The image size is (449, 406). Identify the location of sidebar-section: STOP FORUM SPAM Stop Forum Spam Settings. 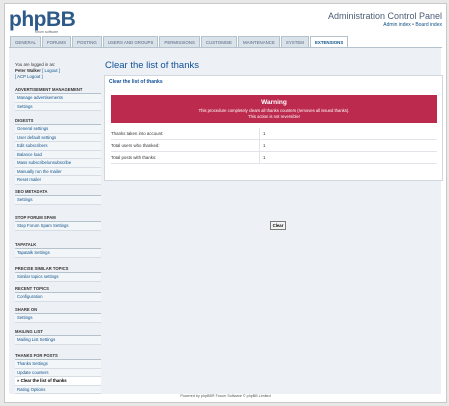
(58, 223).